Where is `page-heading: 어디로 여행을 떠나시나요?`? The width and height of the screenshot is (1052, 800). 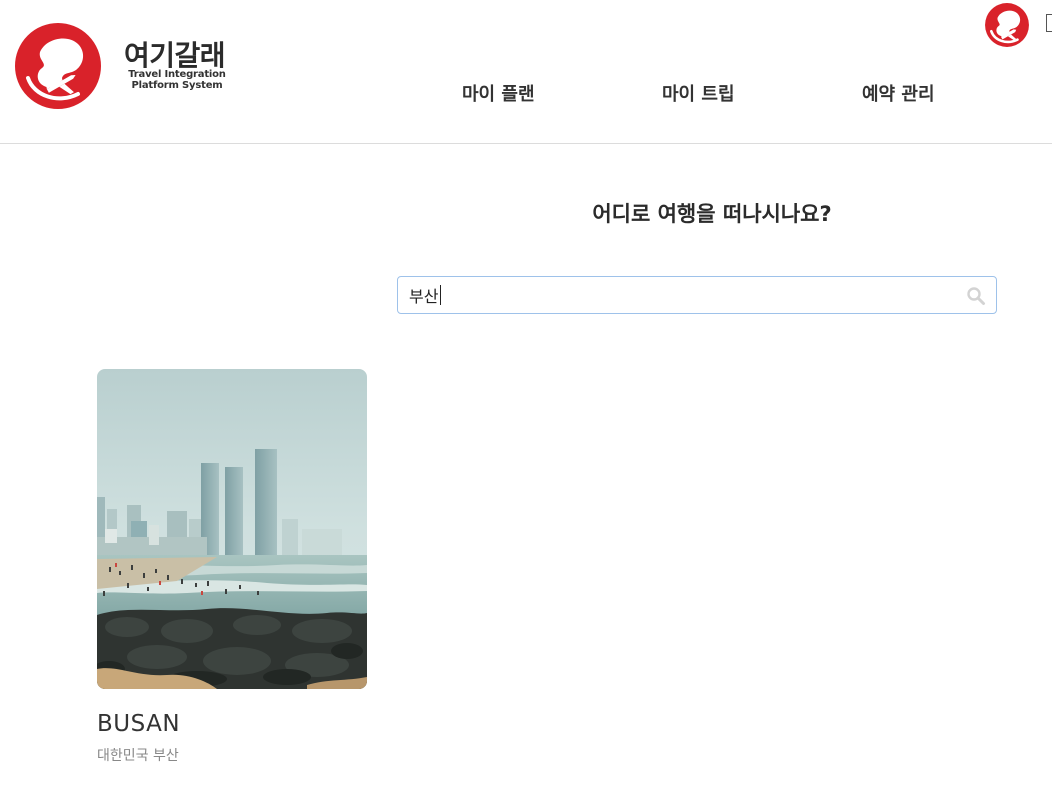 page-heading: 어디로 여행을 떠나시나요? is located at coordinates (712, 214).